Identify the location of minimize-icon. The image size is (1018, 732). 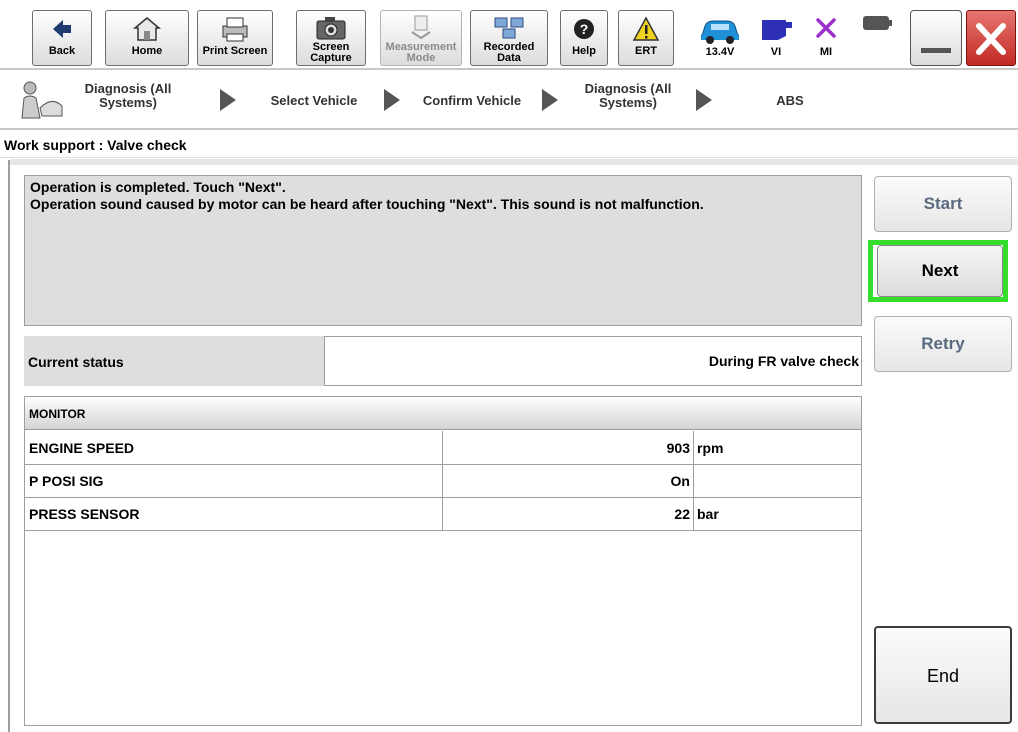
(936, 39).